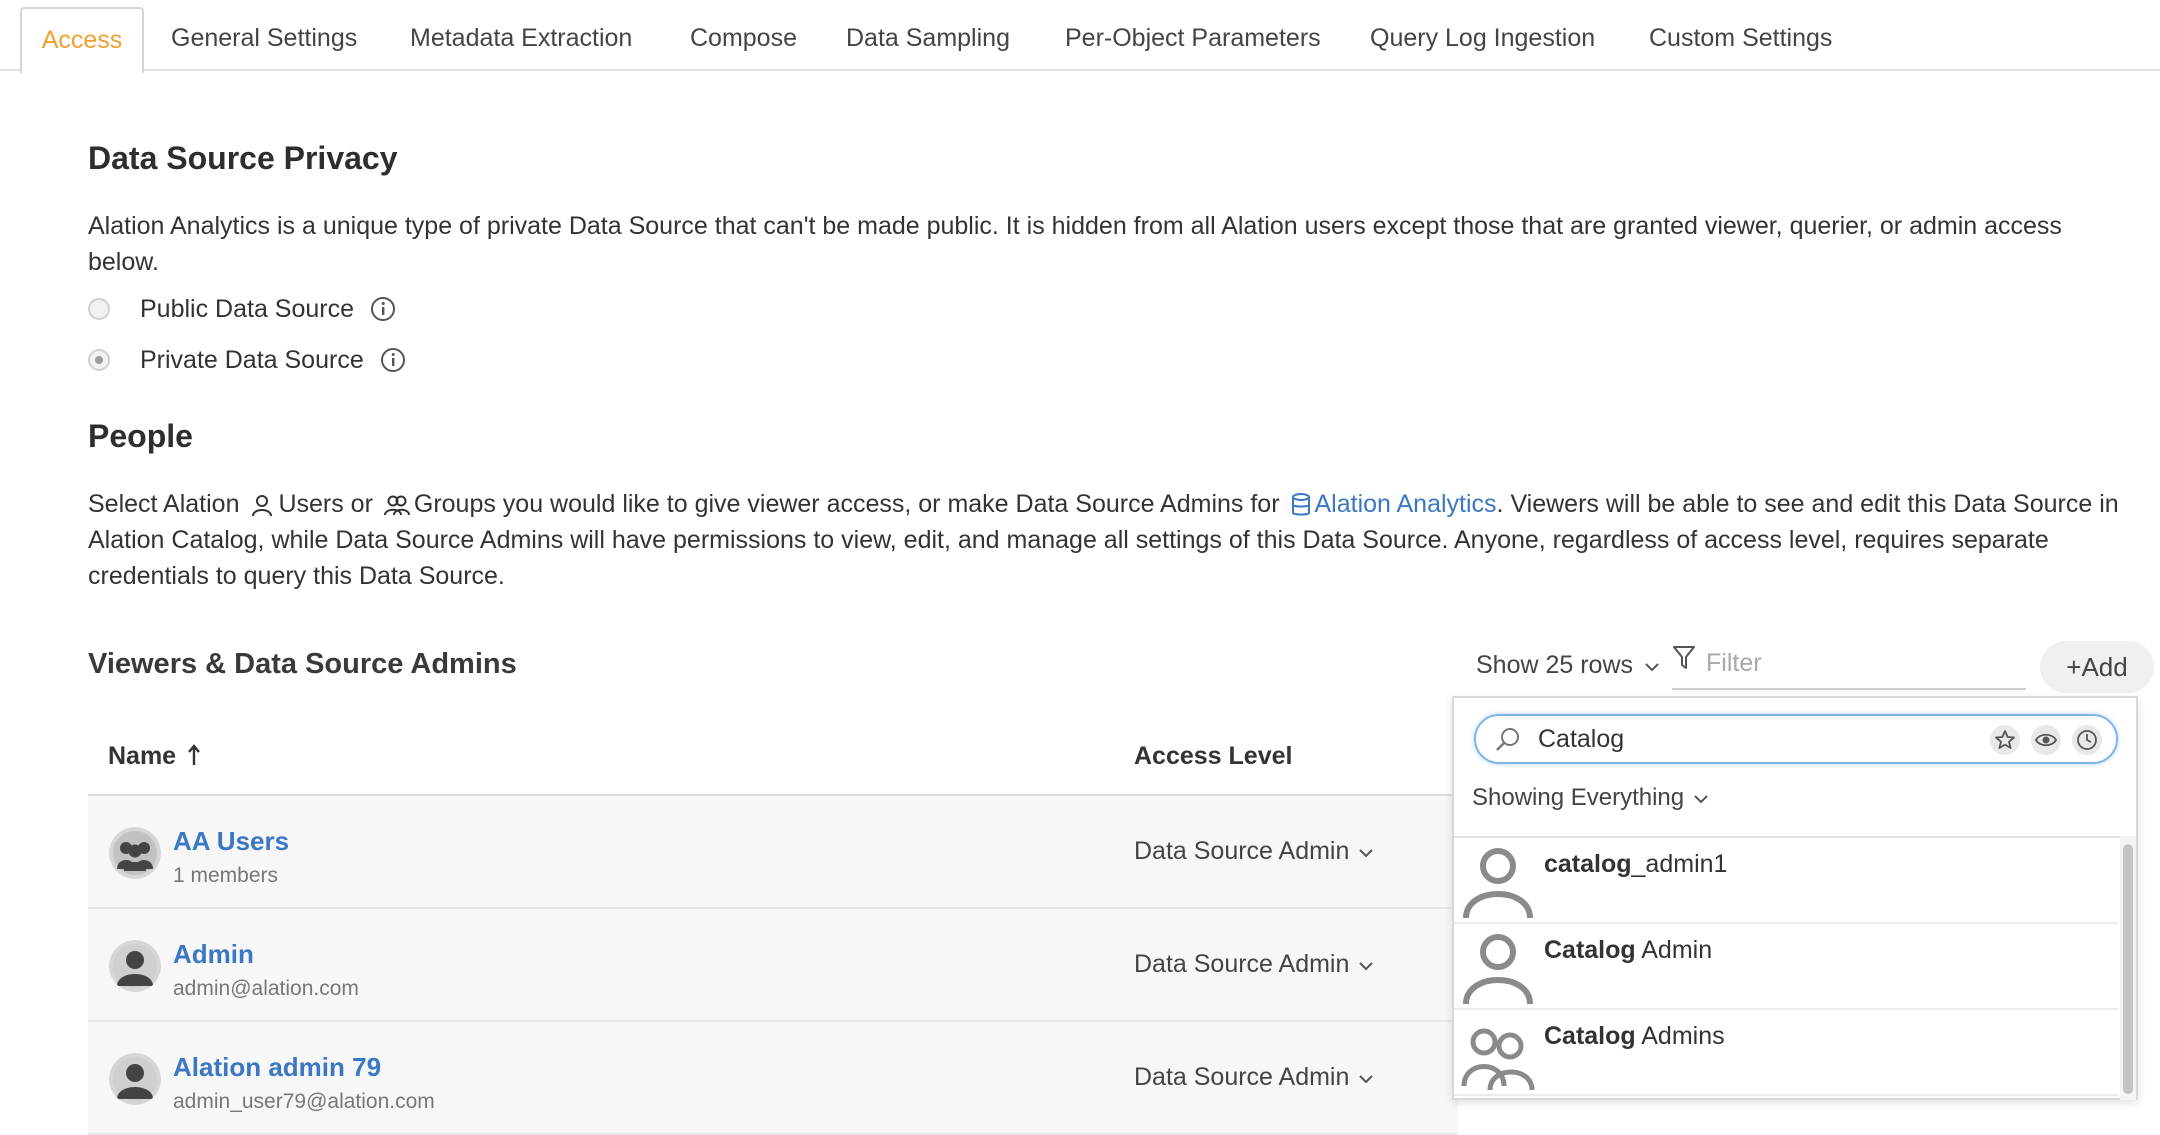 Image resolution: width=2160 pixels, height=1135 pixels. Describe the element at coordinates (82, 40) in the screenshot. I see `tab-access: Access` at that location.